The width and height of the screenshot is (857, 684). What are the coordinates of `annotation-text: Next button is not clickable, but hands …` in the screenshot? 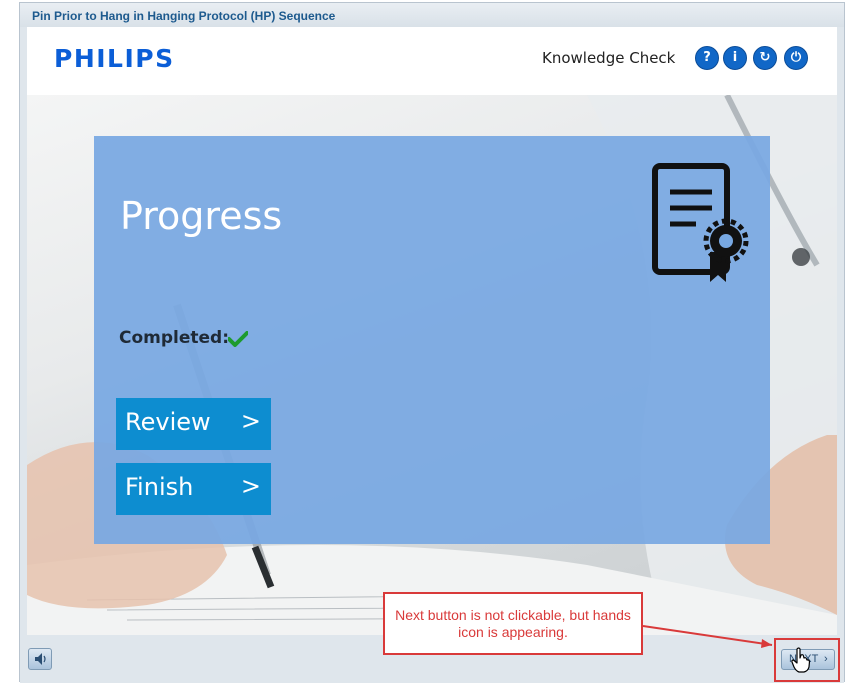 It's located at (513, 623).